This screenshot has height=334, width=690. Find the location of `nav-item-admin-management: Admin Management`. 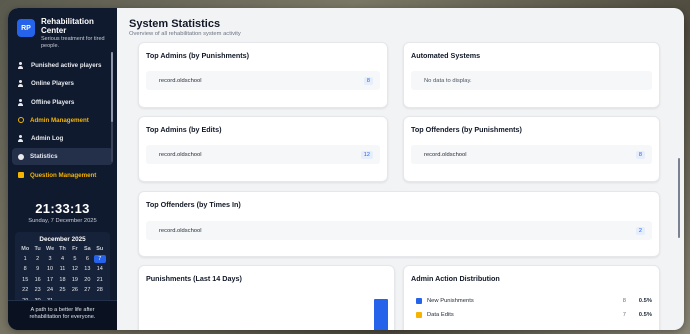

nav-item-admin-management: Admin Management is located at coordinates (62, 120).